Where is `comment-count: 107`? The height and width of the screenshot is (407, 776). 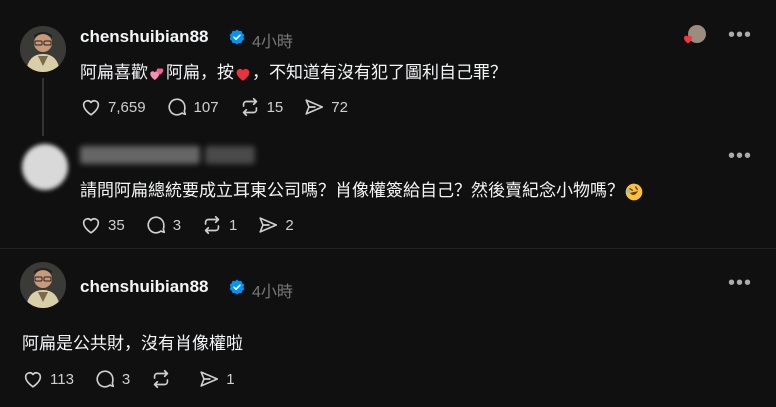 comment-count: 107 is located at coordinates (206, 107).